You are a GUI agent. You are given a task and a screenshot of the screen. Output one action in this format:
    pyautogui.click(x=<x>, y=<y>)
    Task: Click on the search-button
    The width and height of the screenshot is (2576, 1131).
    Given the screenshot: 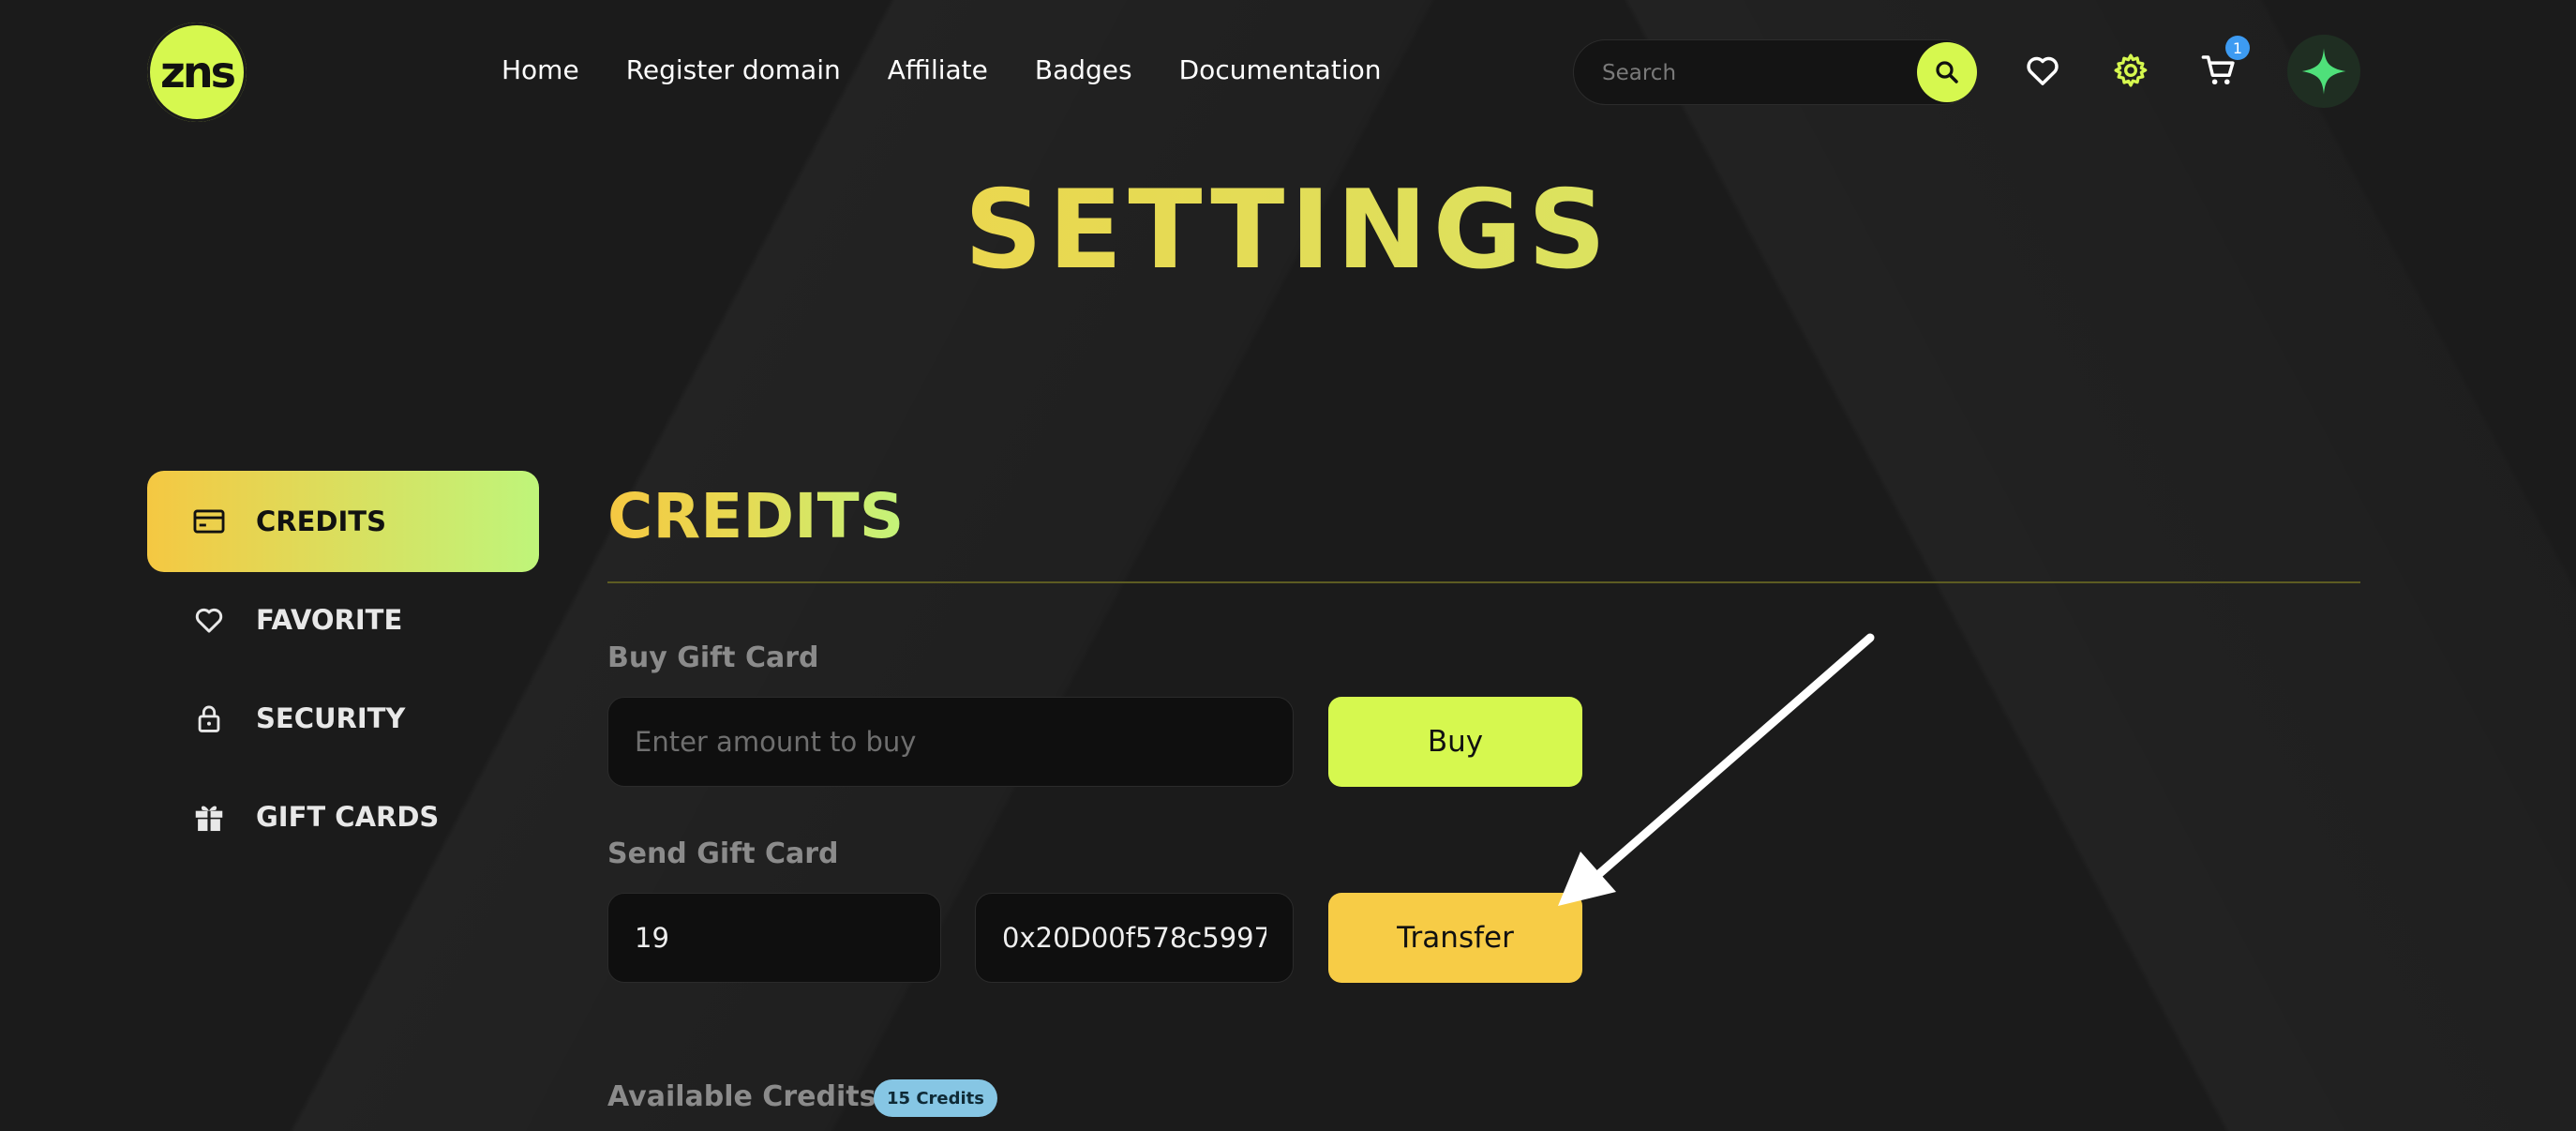 What is the action you would take?
    pyautogui.click(x=1947, y=72)
    